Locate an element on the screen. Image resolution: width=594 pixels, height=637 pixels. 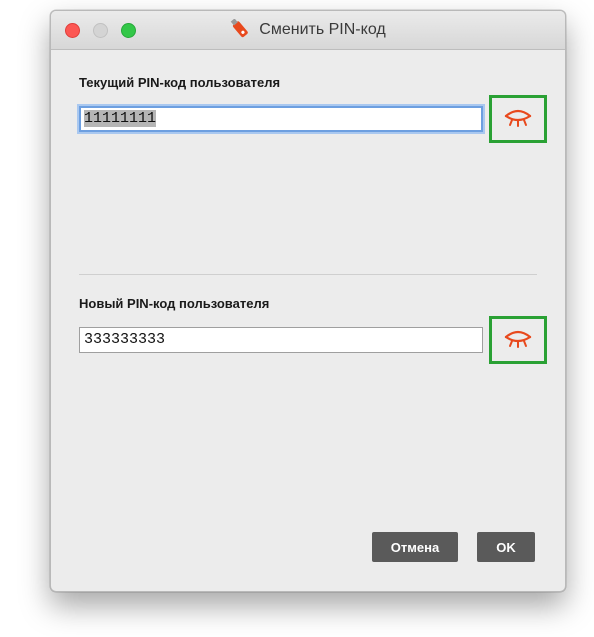
window-title-text: Сменить PIN-код is located at coordinates (322, 29).